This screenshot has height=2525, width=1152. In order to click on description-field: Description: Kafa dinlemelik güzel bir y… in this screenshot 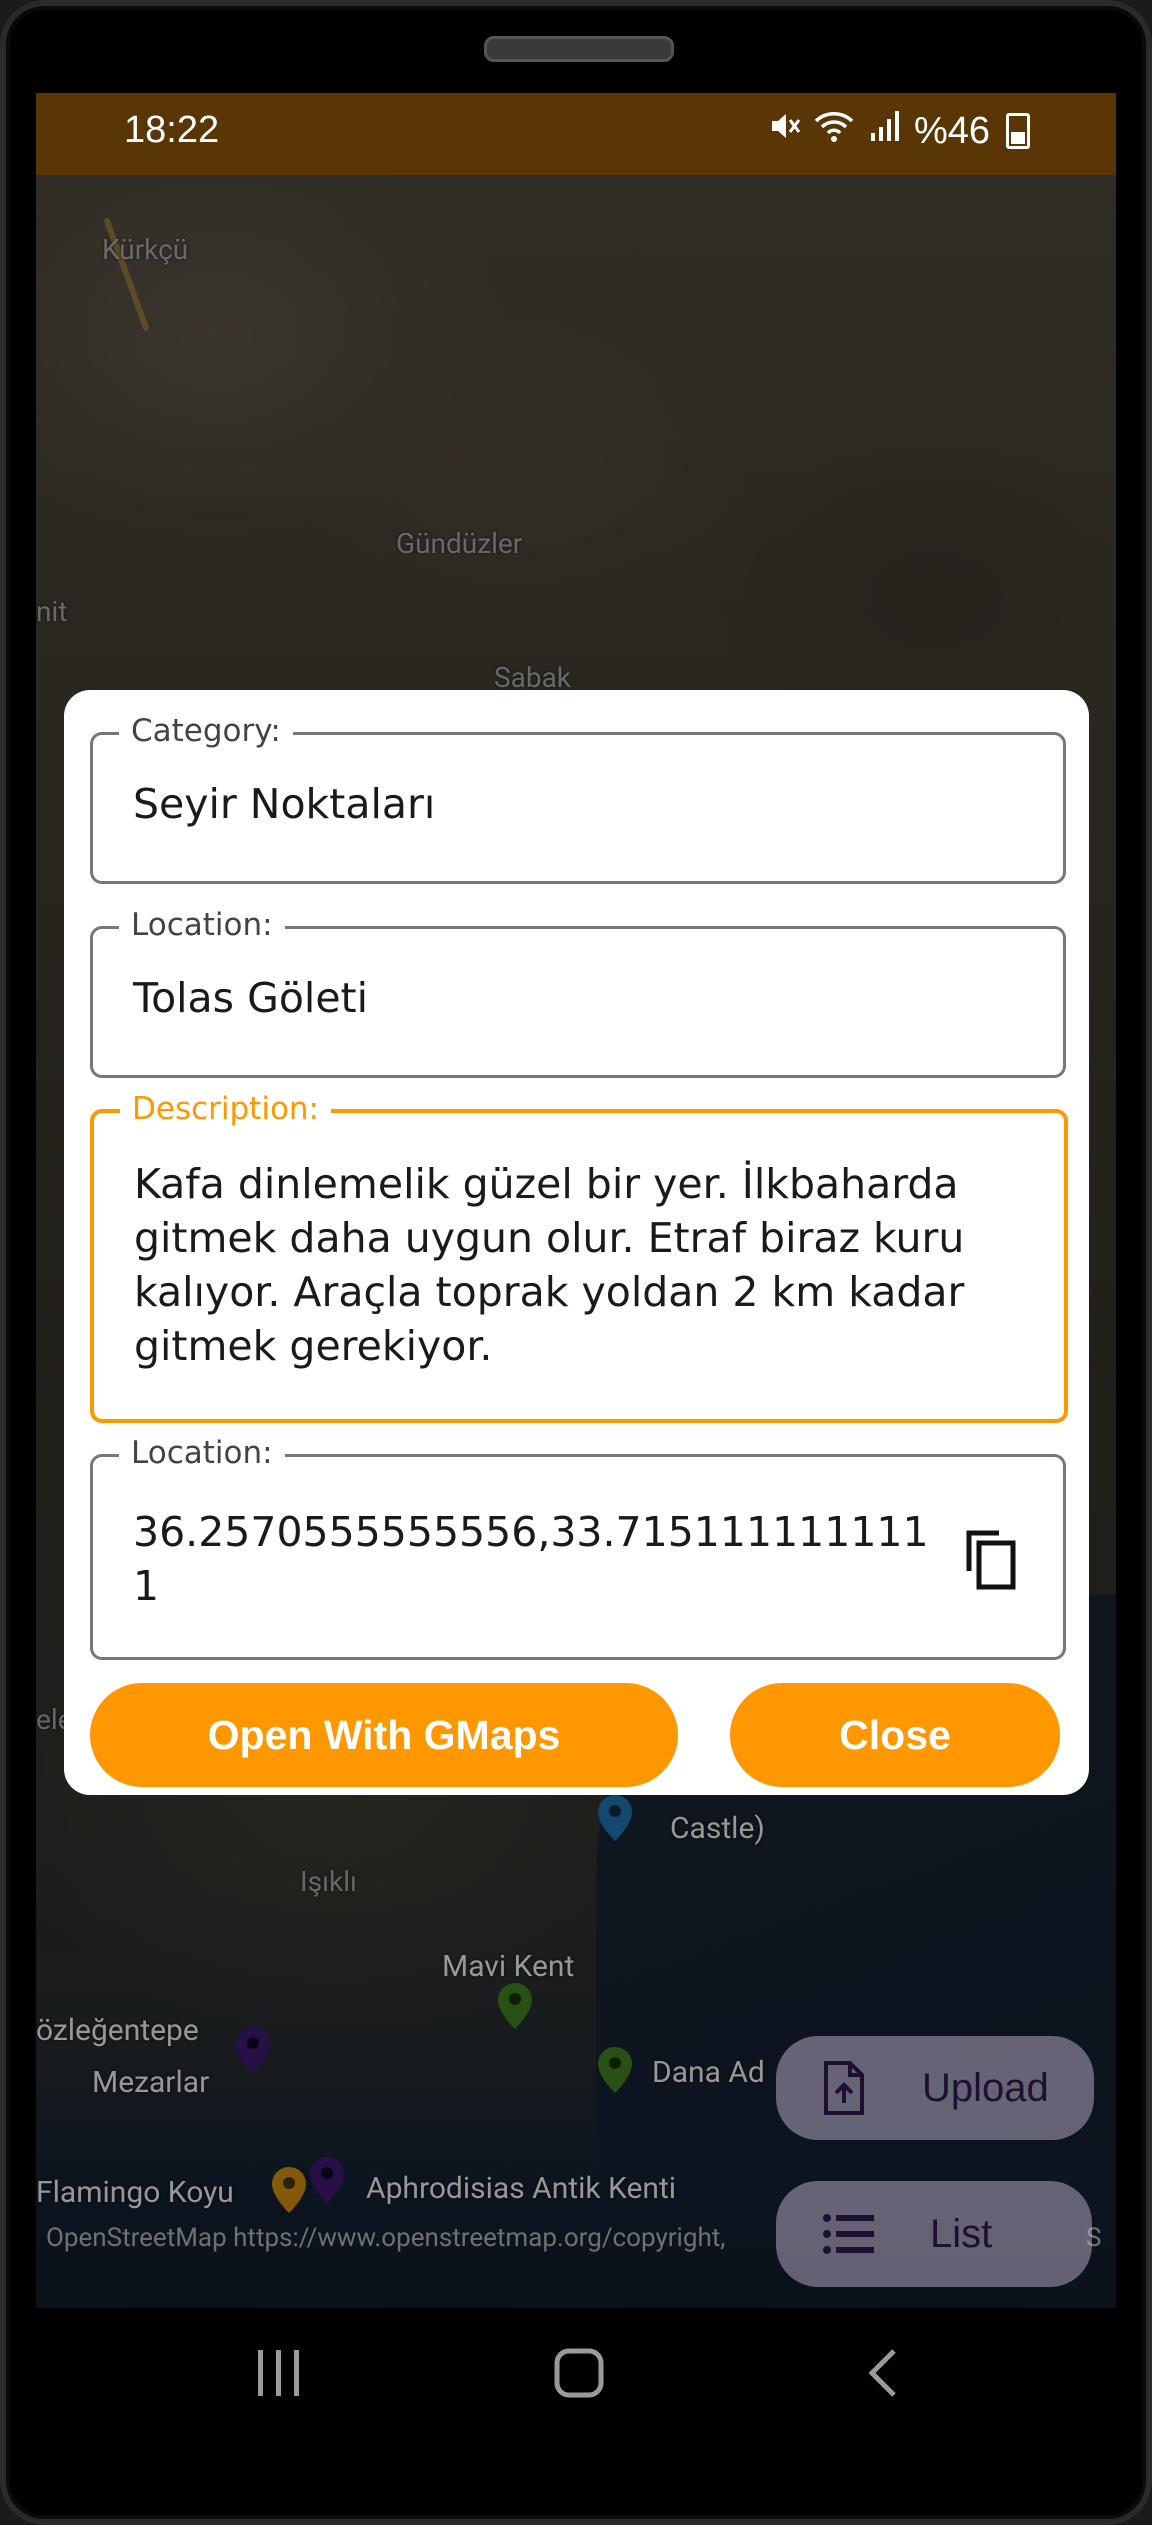, I will do `click(579, 1257)`.